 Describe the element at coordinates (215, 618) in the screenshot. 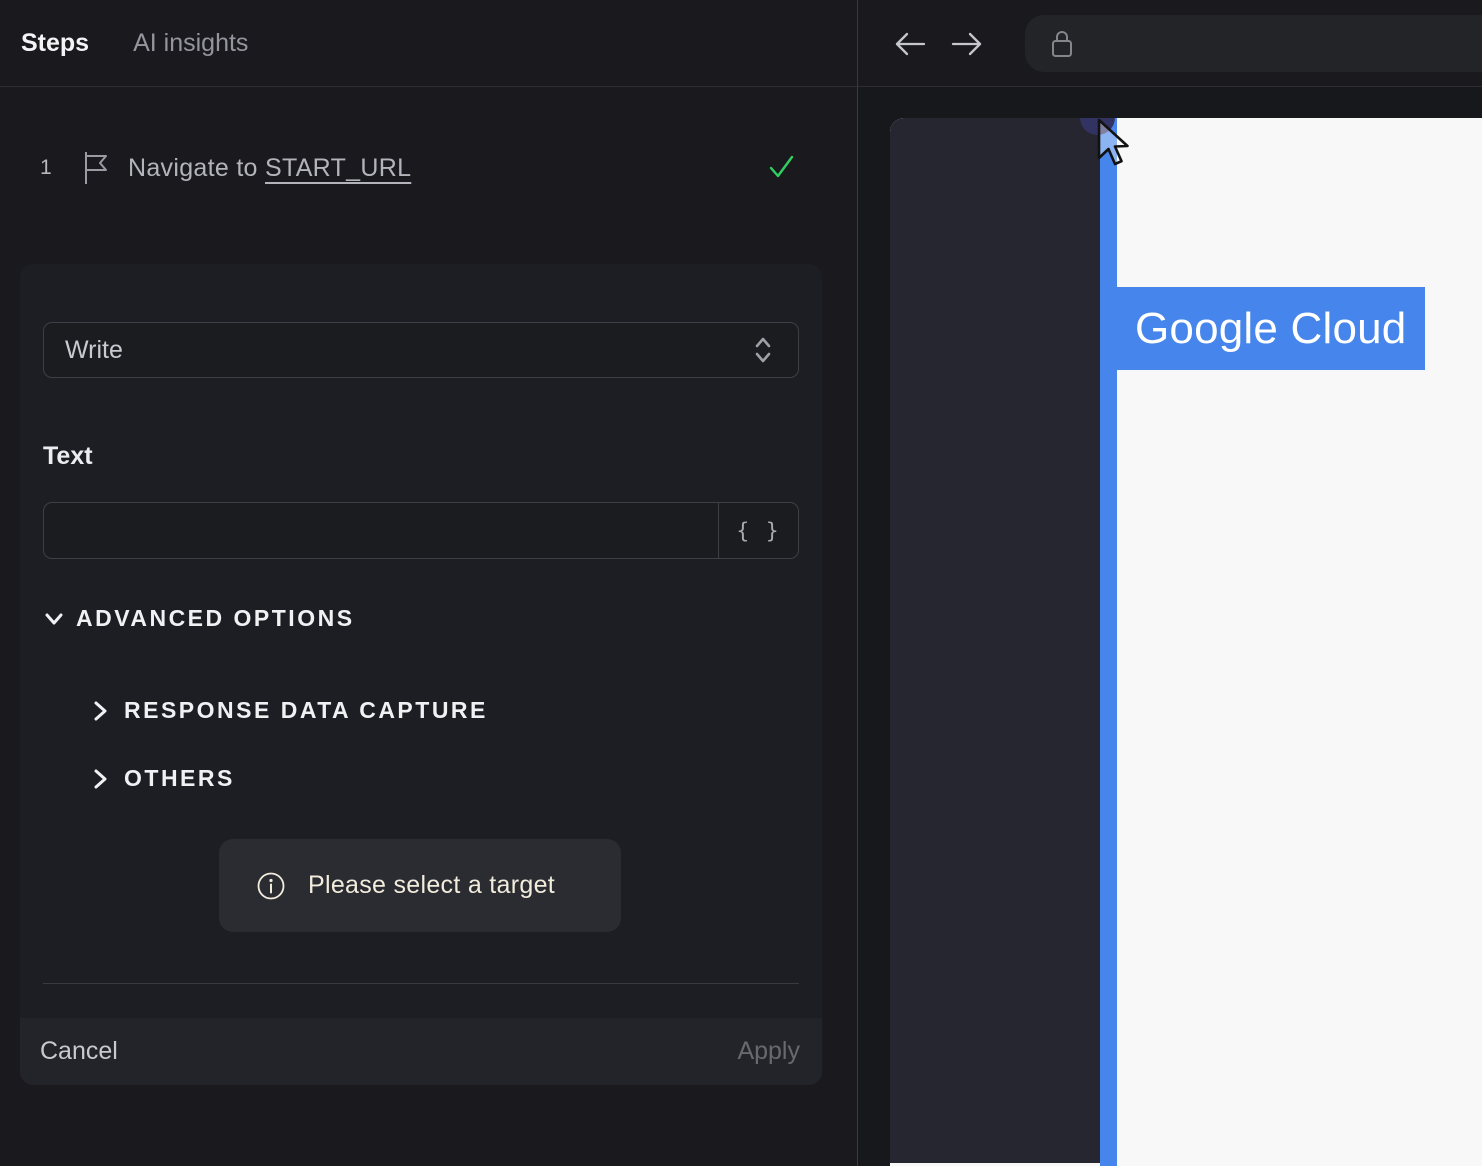

I see `advanced-options-label: ADVANCED OPTIONS` at that location.